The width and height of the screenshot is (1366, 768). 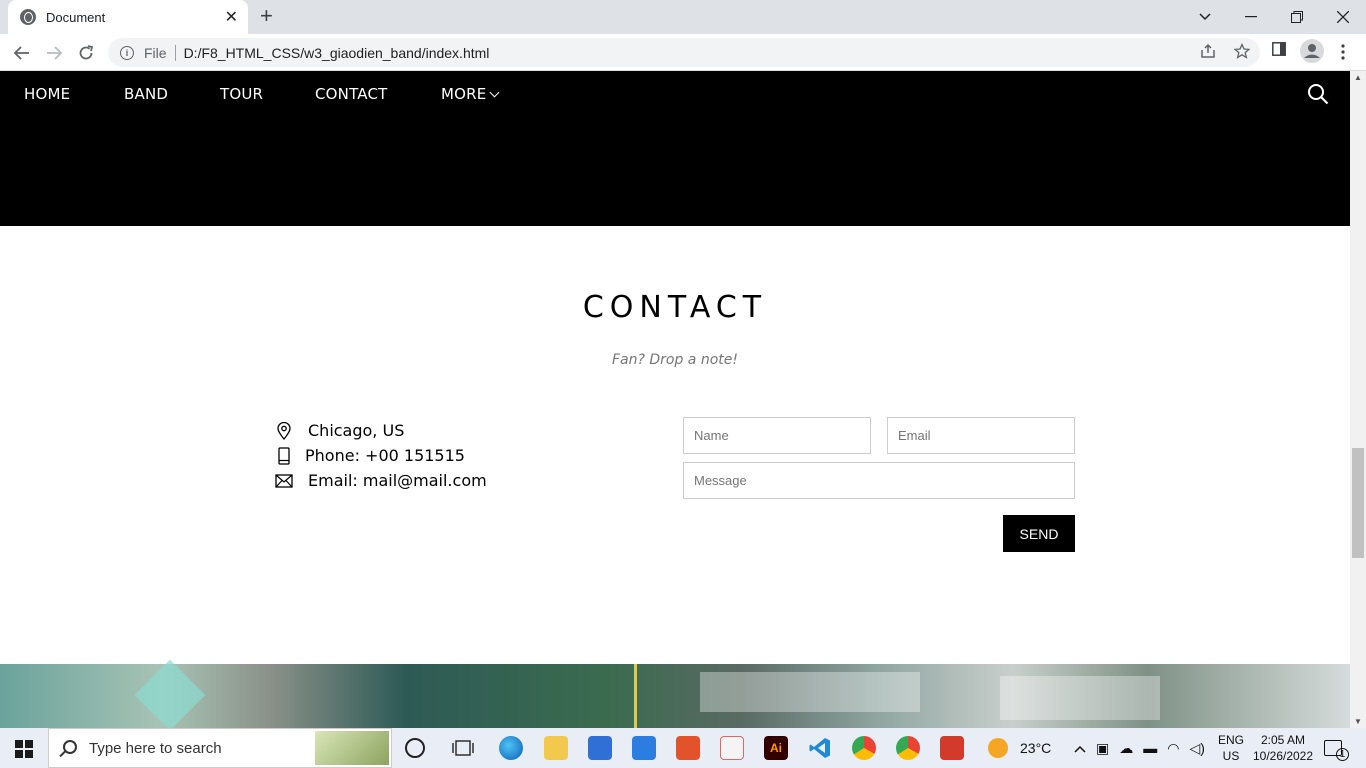 I want to click on share-icon, so click(x=1208, y=53).